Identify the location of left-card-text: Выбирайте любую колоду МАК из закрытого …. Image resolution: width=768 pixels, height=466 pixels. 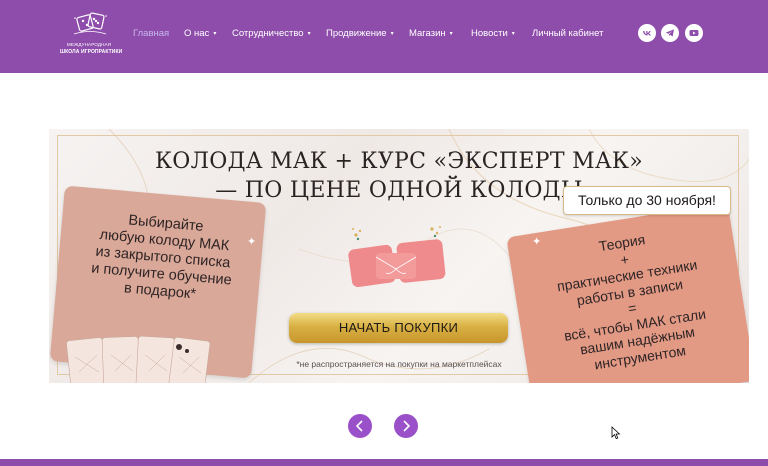
(163, 258).